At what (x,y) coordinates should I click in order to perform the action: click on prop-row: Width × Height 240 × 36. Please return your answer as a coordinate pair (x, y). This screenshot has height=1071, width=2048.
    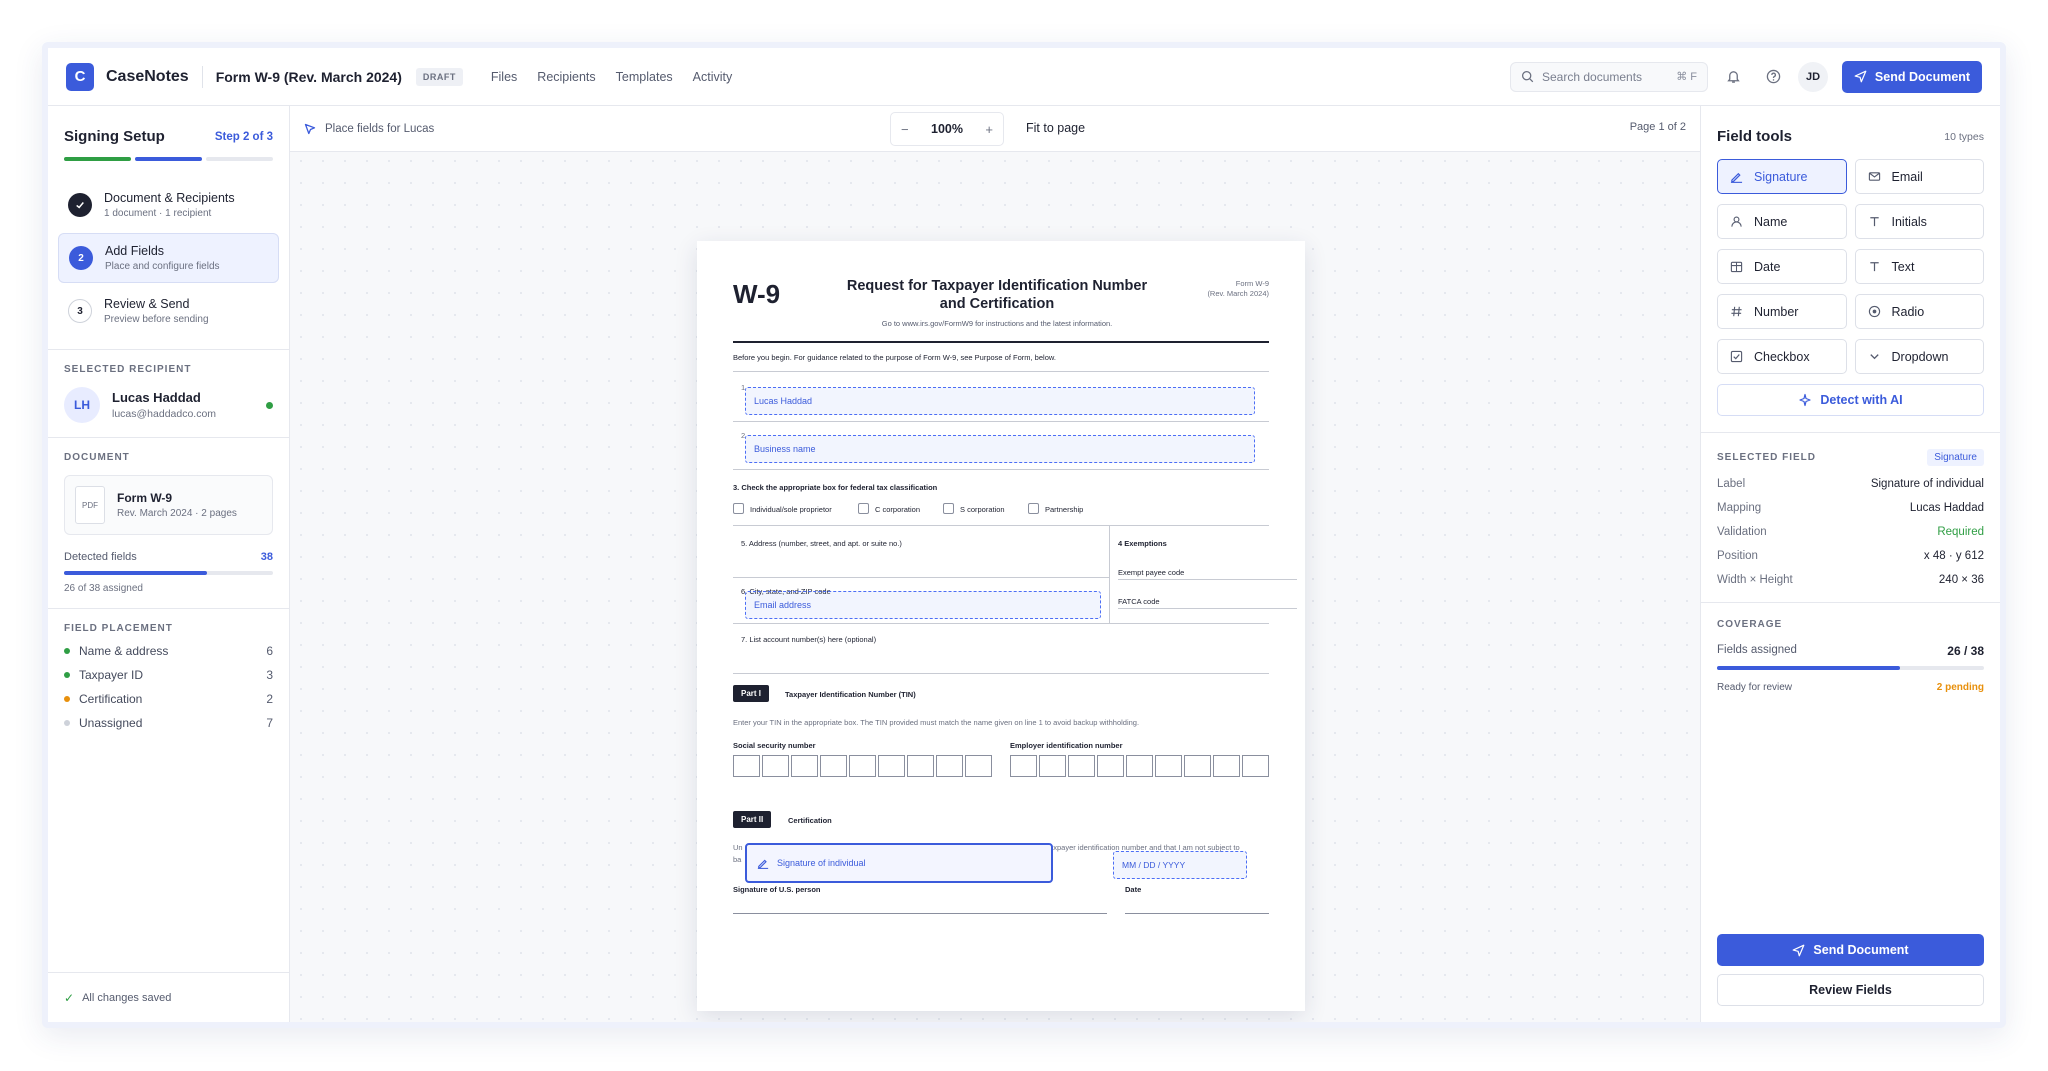
    Looking at the image, I should click on (1850, 588).